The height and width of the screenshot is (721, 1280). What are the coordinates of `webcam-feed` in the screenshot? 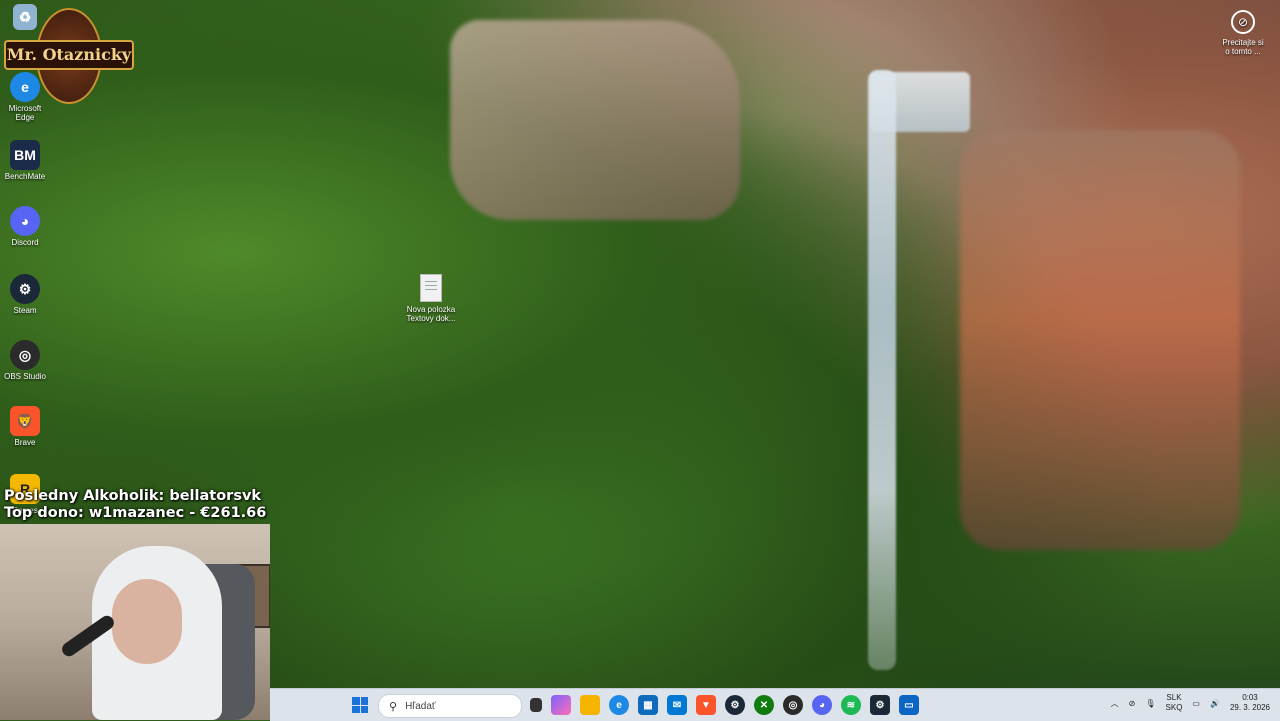 It's located at (135, 622).